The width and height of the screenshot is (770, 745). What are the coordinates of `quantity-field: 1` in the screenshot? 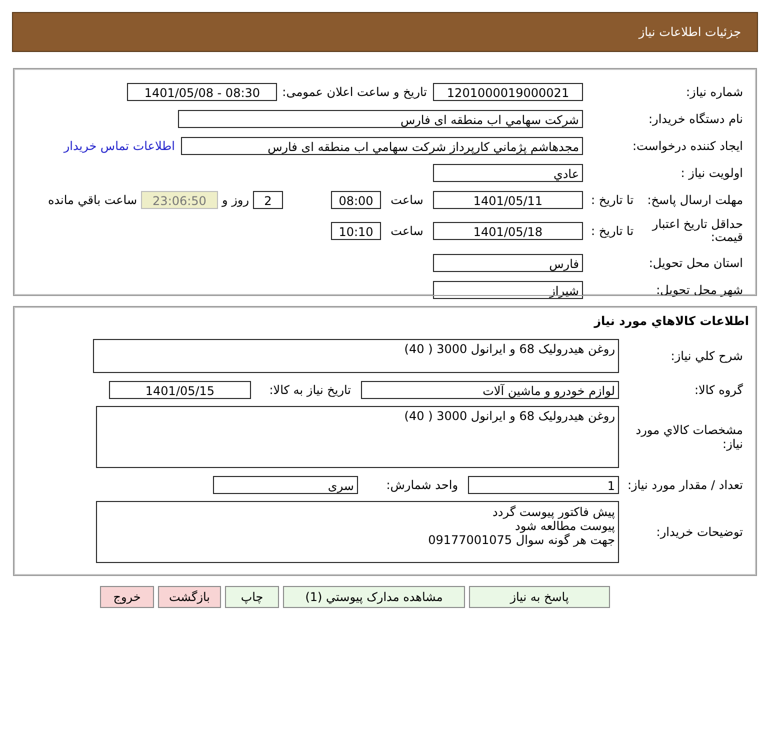 It's located at (543, 485).